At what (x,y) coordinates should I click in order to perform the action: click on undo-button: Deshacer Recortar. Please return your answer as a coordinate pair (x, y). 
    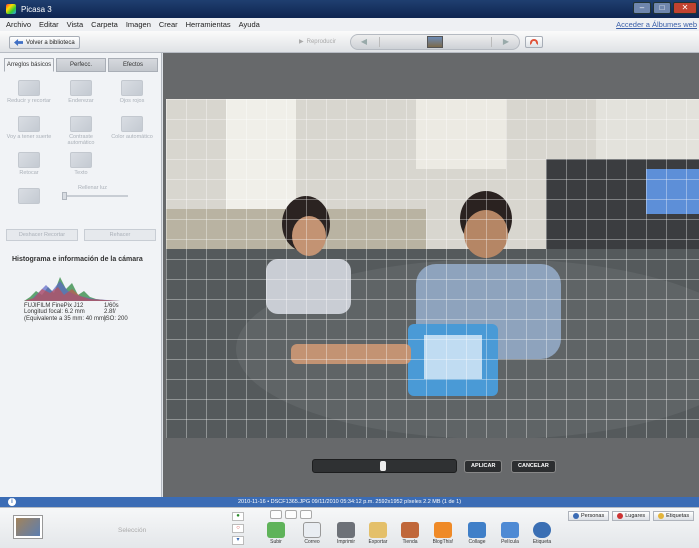
    Looking at the image, I should click on (42, 235).